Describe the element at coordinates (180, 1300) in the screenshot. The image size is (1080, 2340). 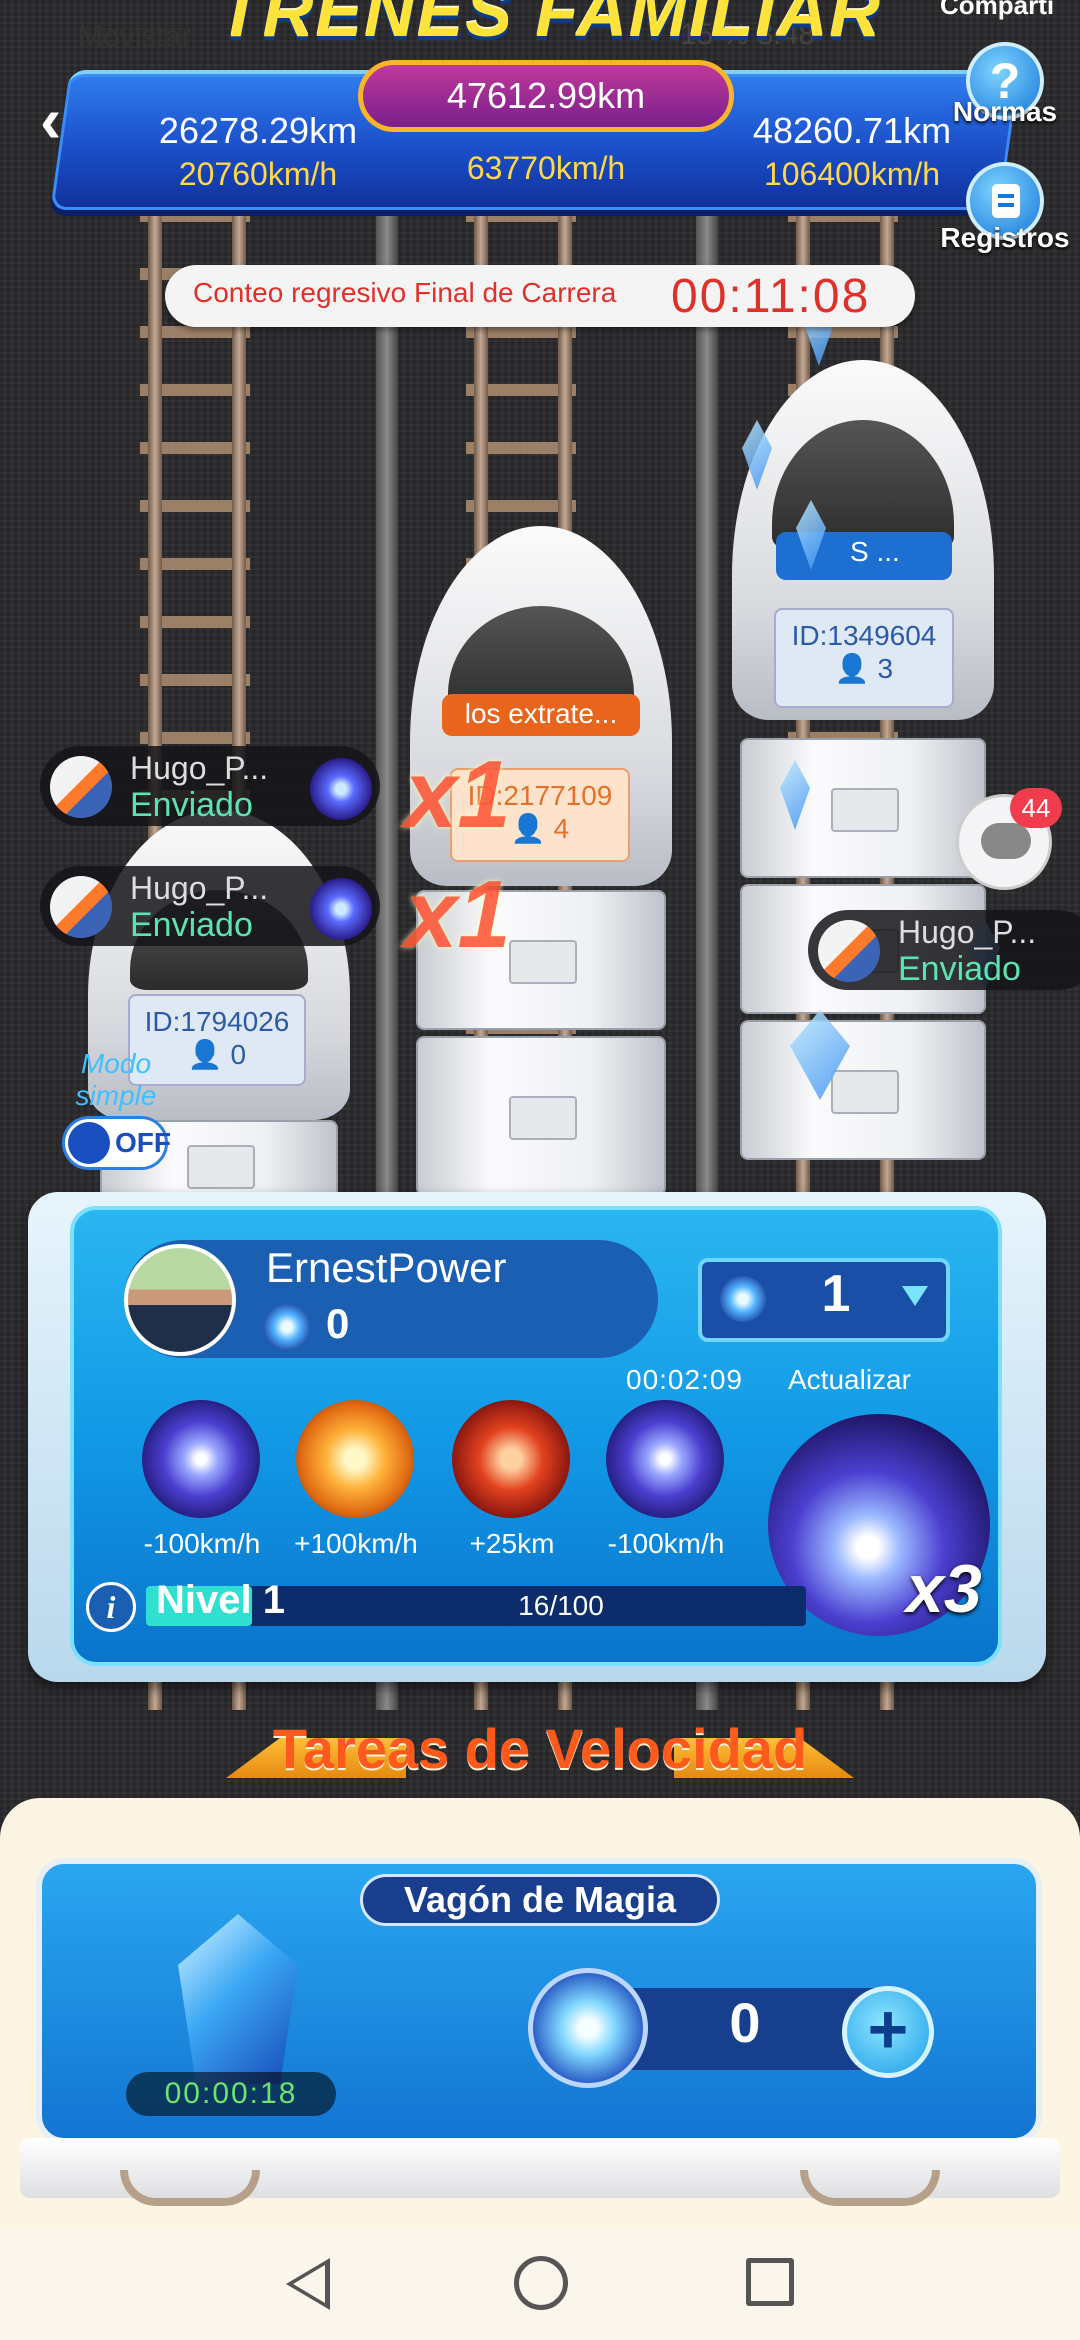
I see `player-avatar` at that location.